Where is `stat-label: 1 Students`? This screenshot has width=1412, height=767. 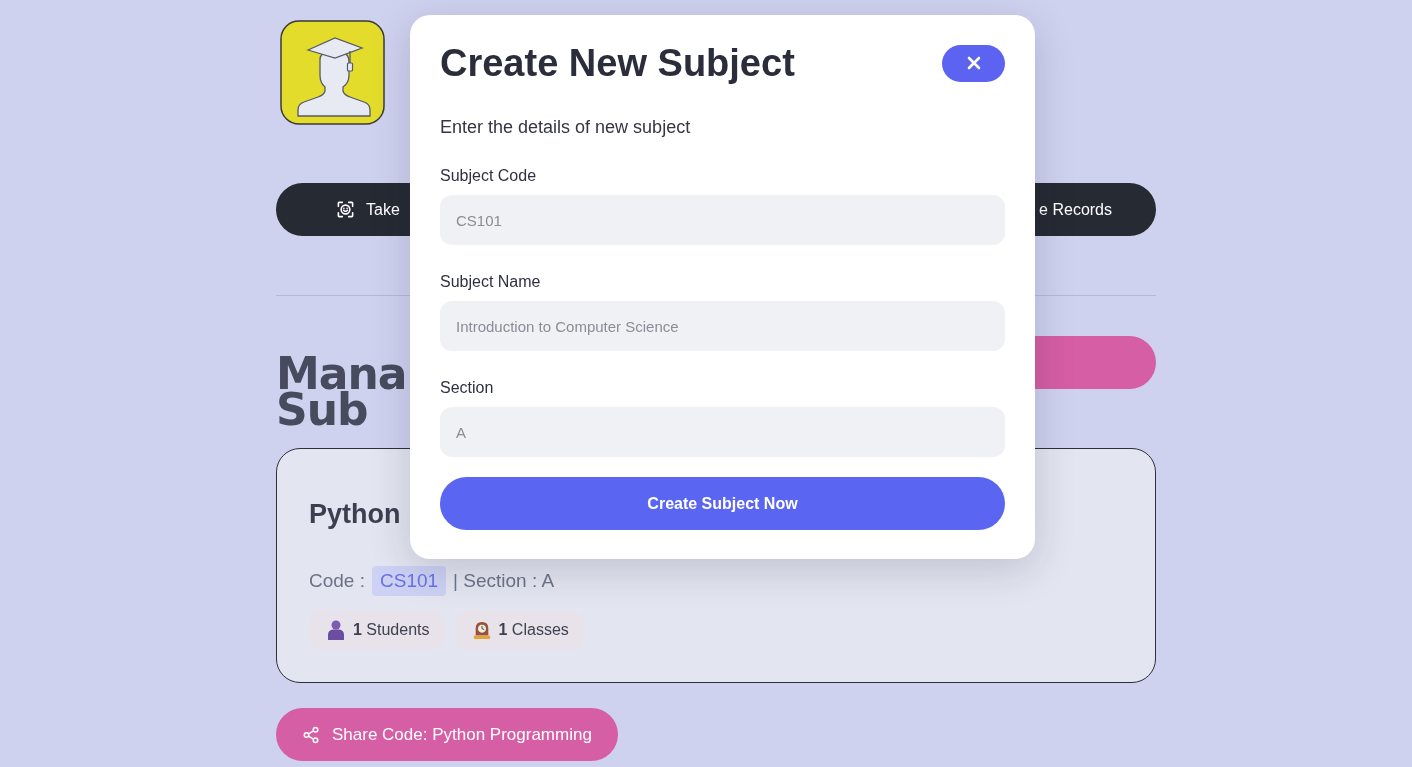
stat-label: 1 Students is located at coordinates (391, 630).